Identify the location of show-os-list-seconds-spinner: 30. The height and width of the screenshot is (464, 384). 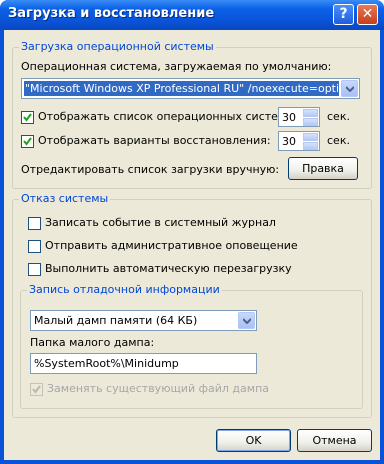
(299, 117).